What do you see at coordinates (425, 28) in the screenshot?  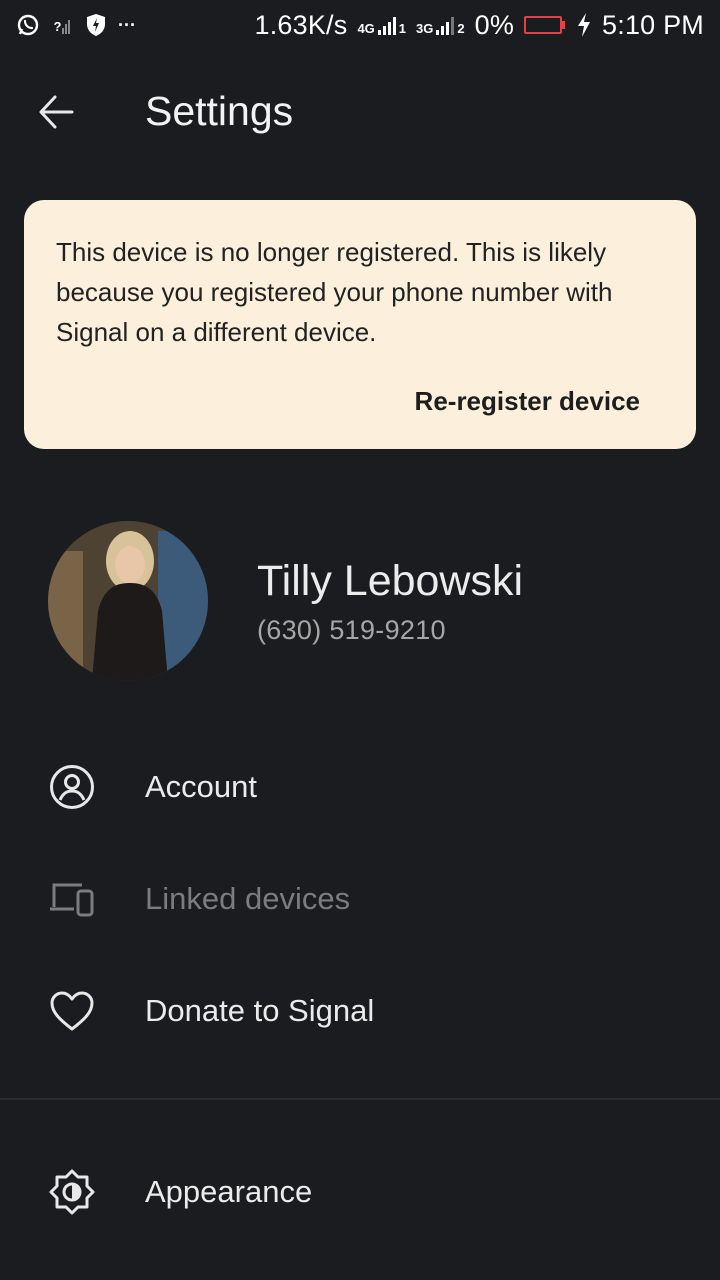 I see `sim2-type: 3G` at bounding box center [425, 28].